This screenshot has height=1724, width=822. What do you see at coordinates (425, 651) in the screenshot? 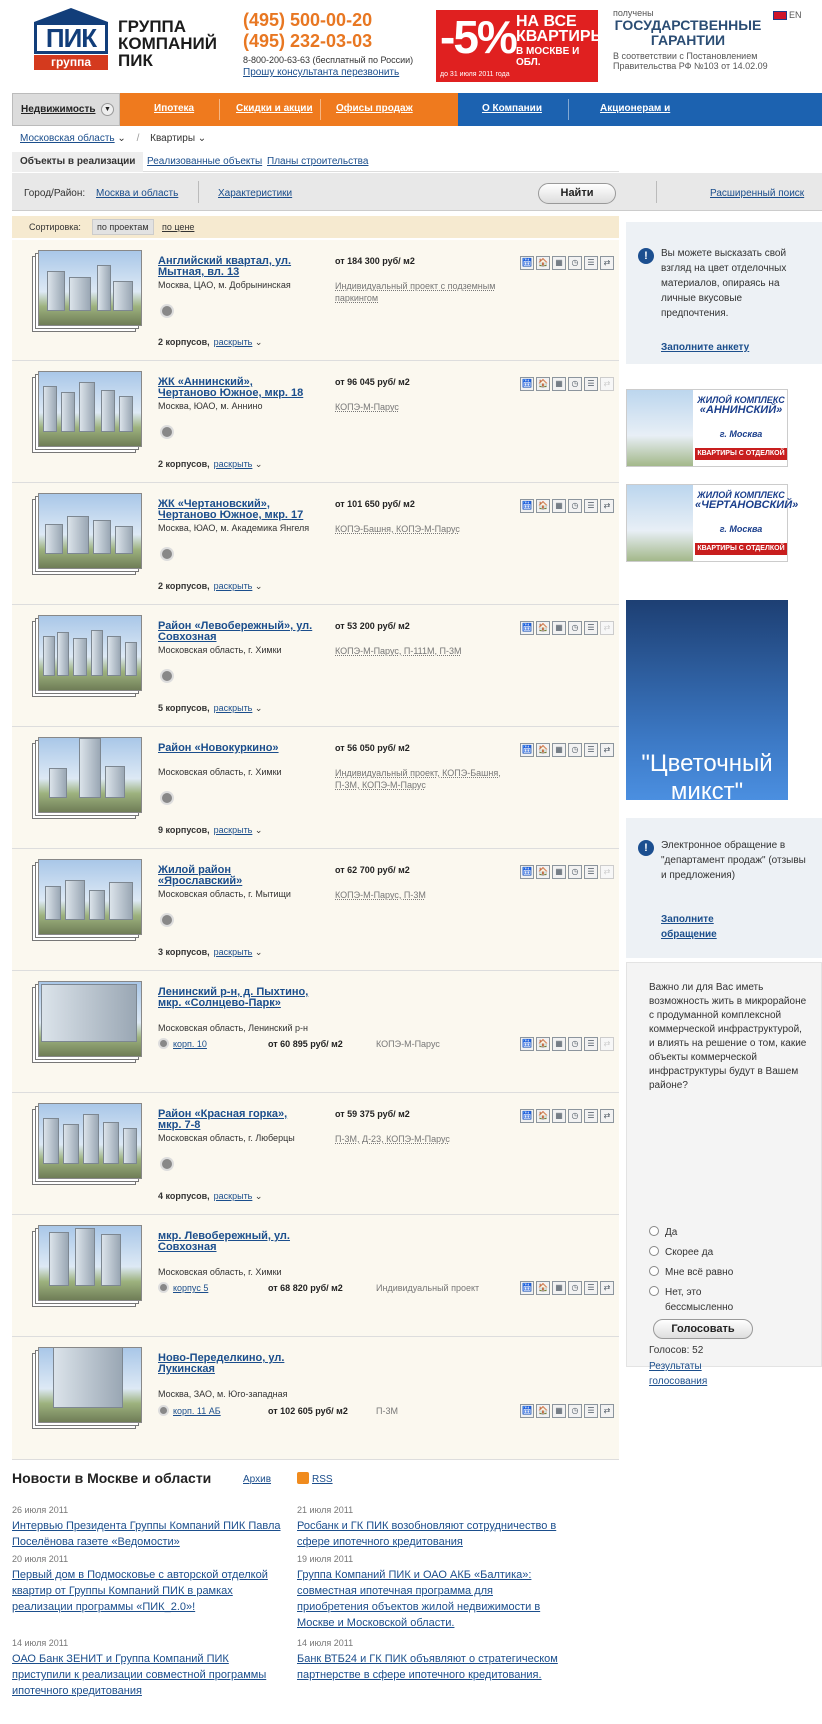
I see `project-type: КОПЭ-М-Парус, П-111М, П-3М` at bounding box center [425, 651].